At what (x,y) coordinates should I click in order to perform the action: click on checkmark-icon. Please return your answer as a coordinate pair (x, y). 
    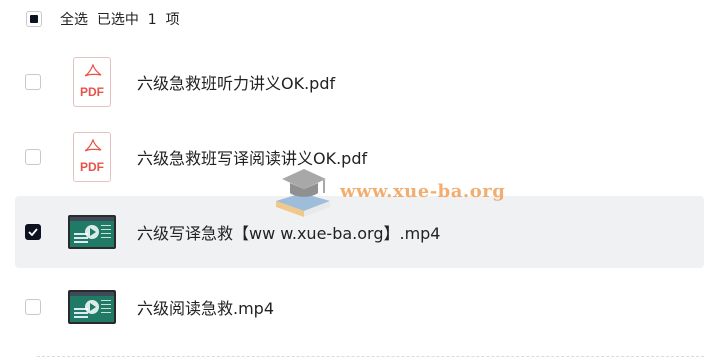
    Looking at the image, I should click on (33, 232).